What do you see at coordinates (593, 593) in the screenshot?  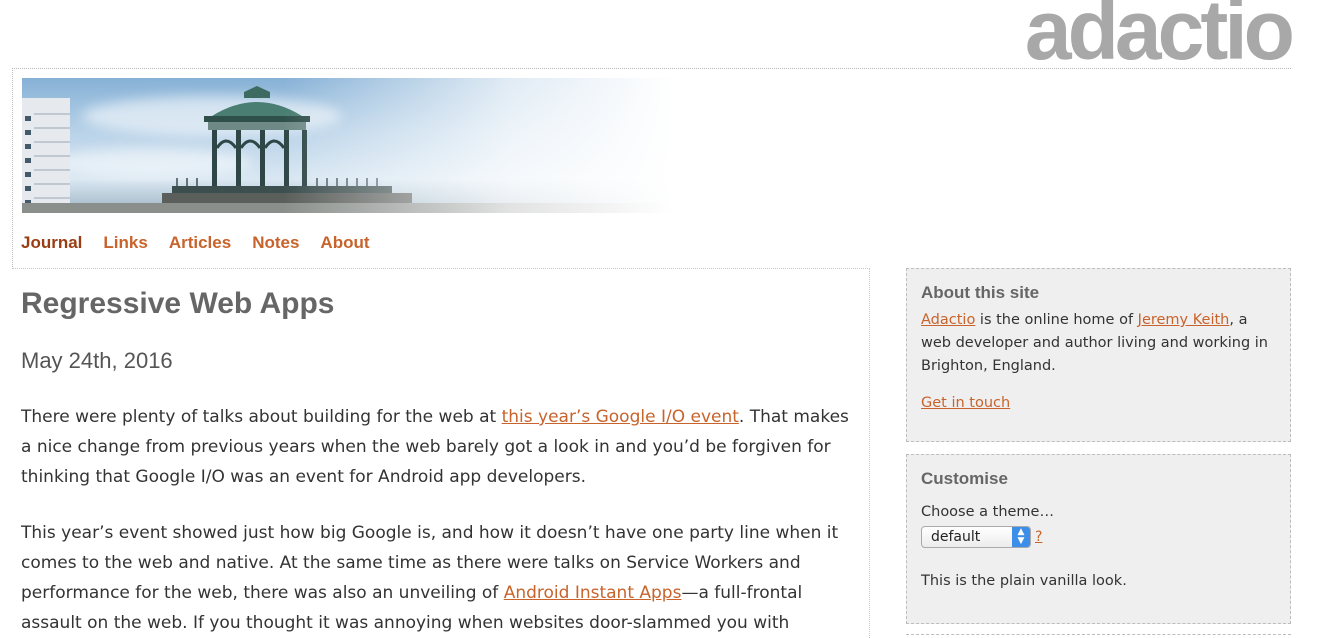 I see `android-instant-apps-link: Android Instant Apps` at bounding box center [593, 593].